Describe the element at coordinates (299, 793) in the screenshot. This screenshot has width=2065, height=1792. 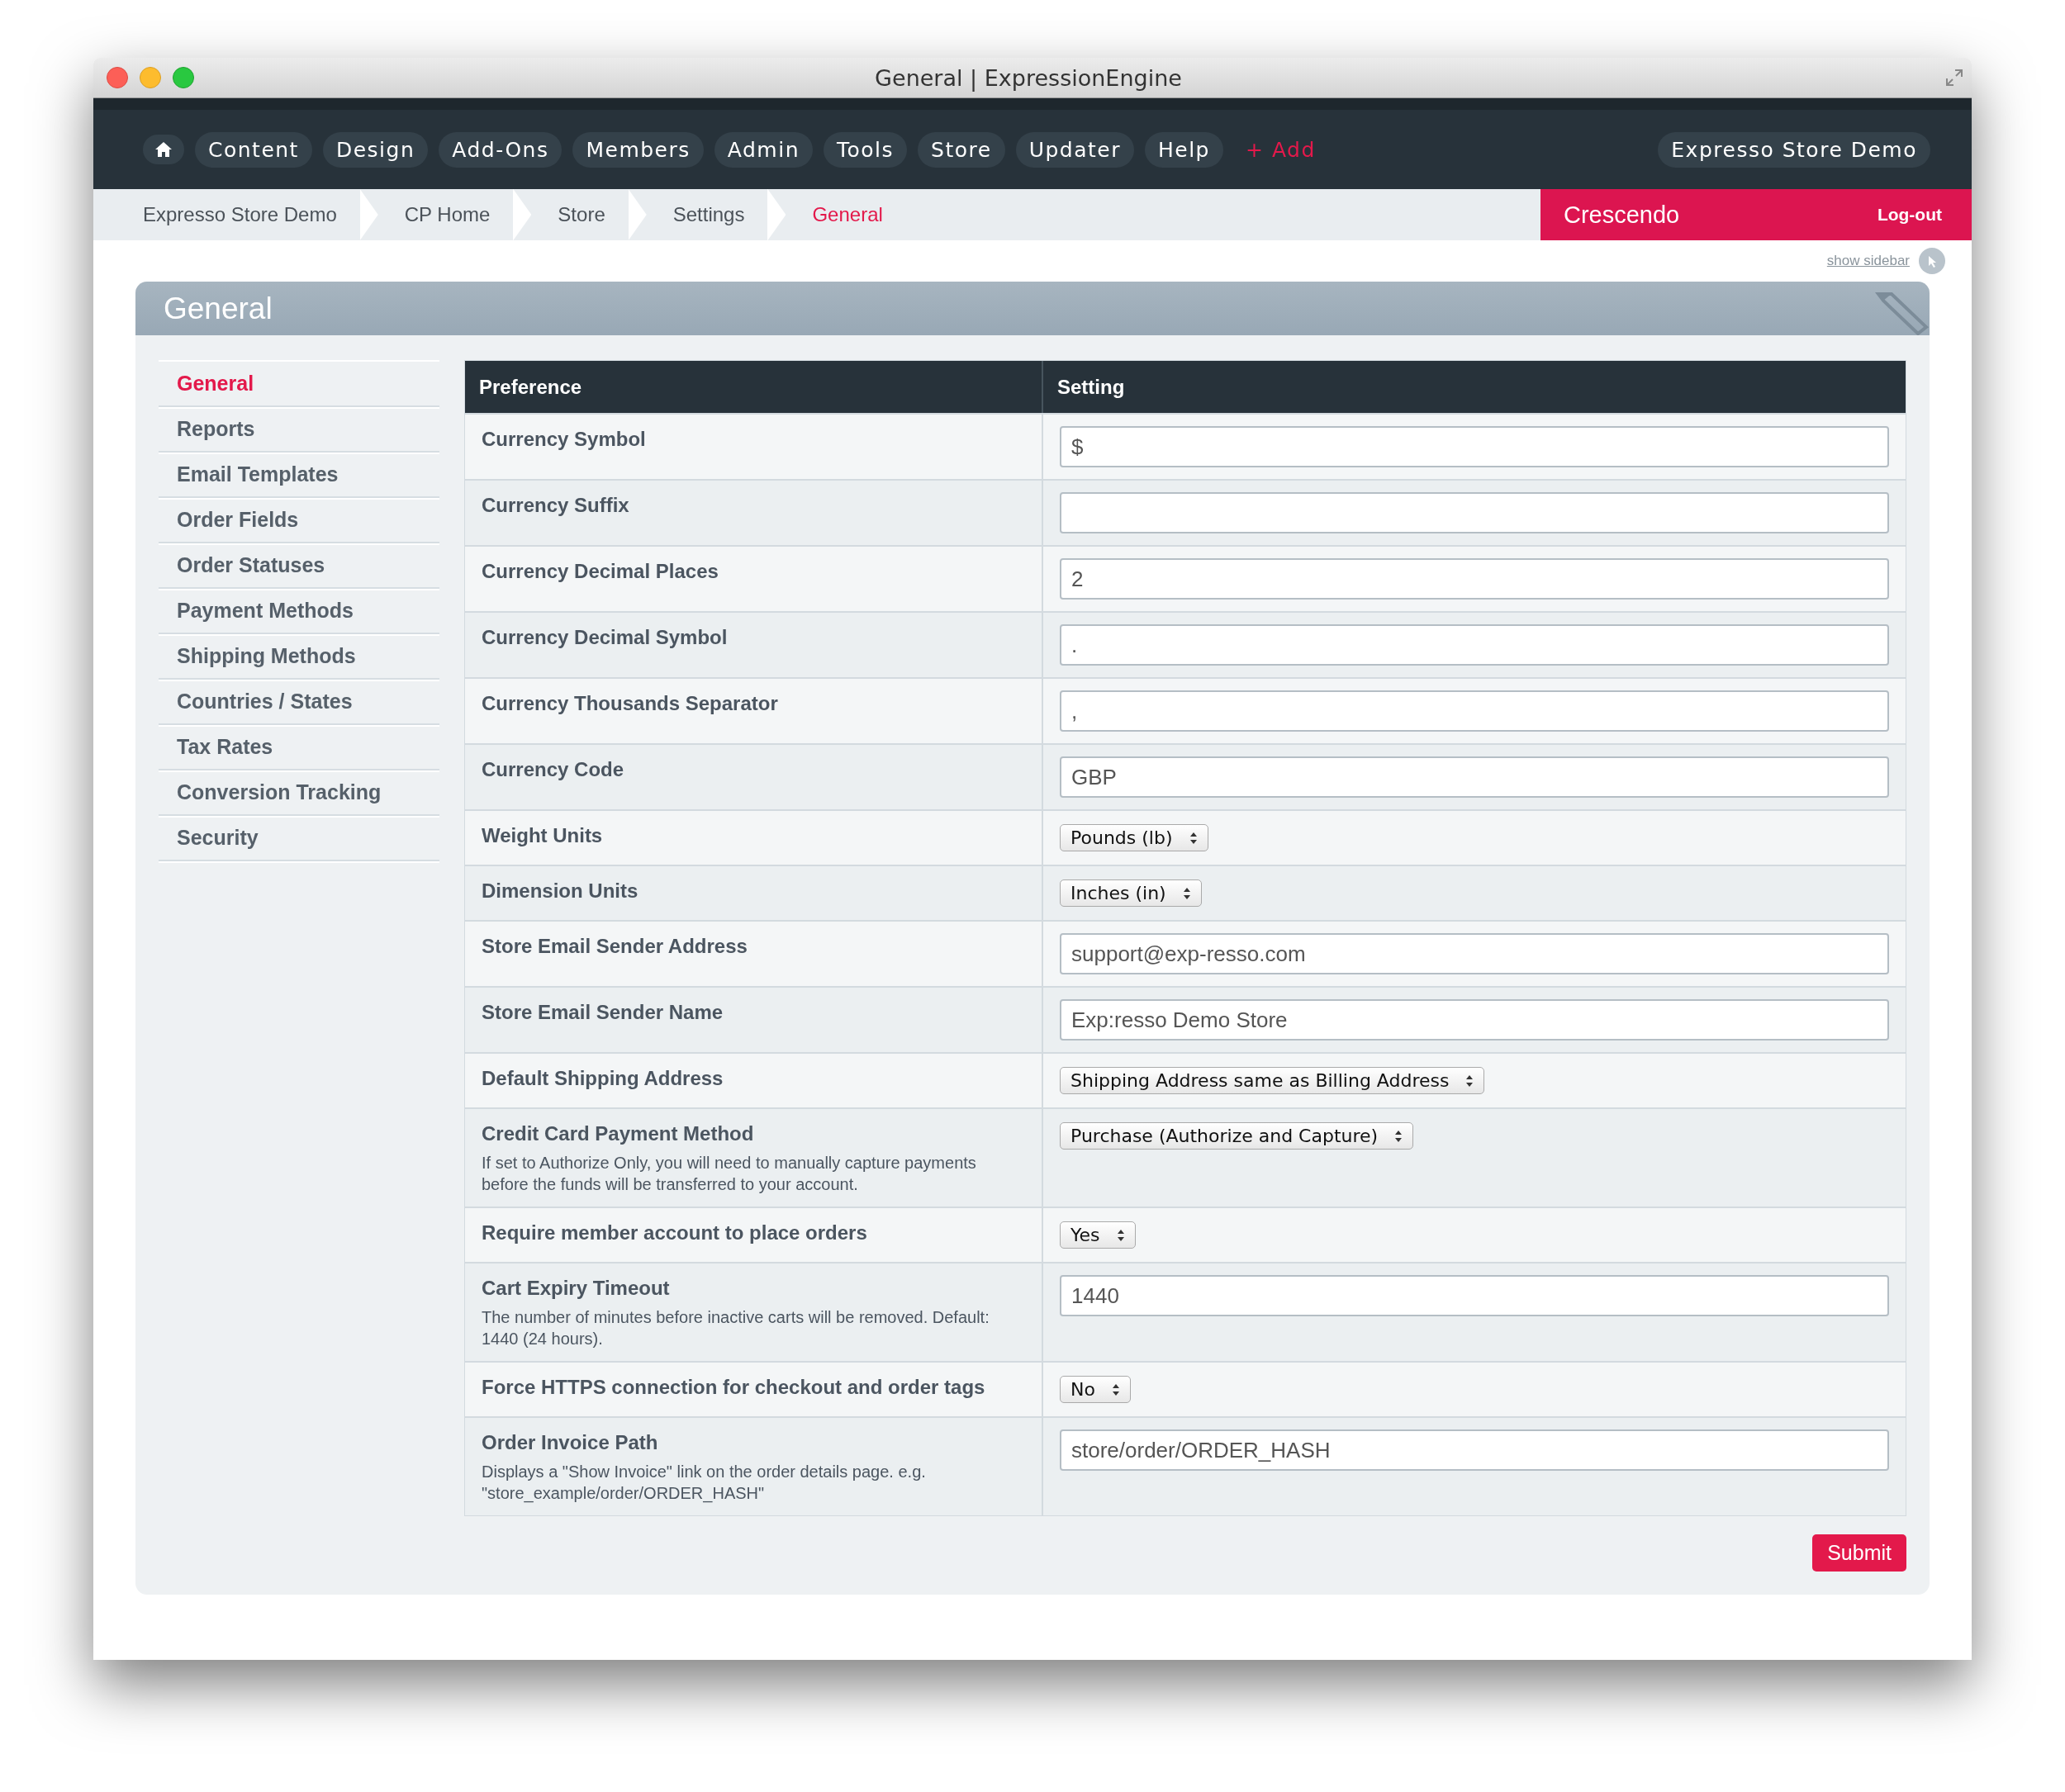
I see `sidebar-item: Conversion Tracking` at that location.